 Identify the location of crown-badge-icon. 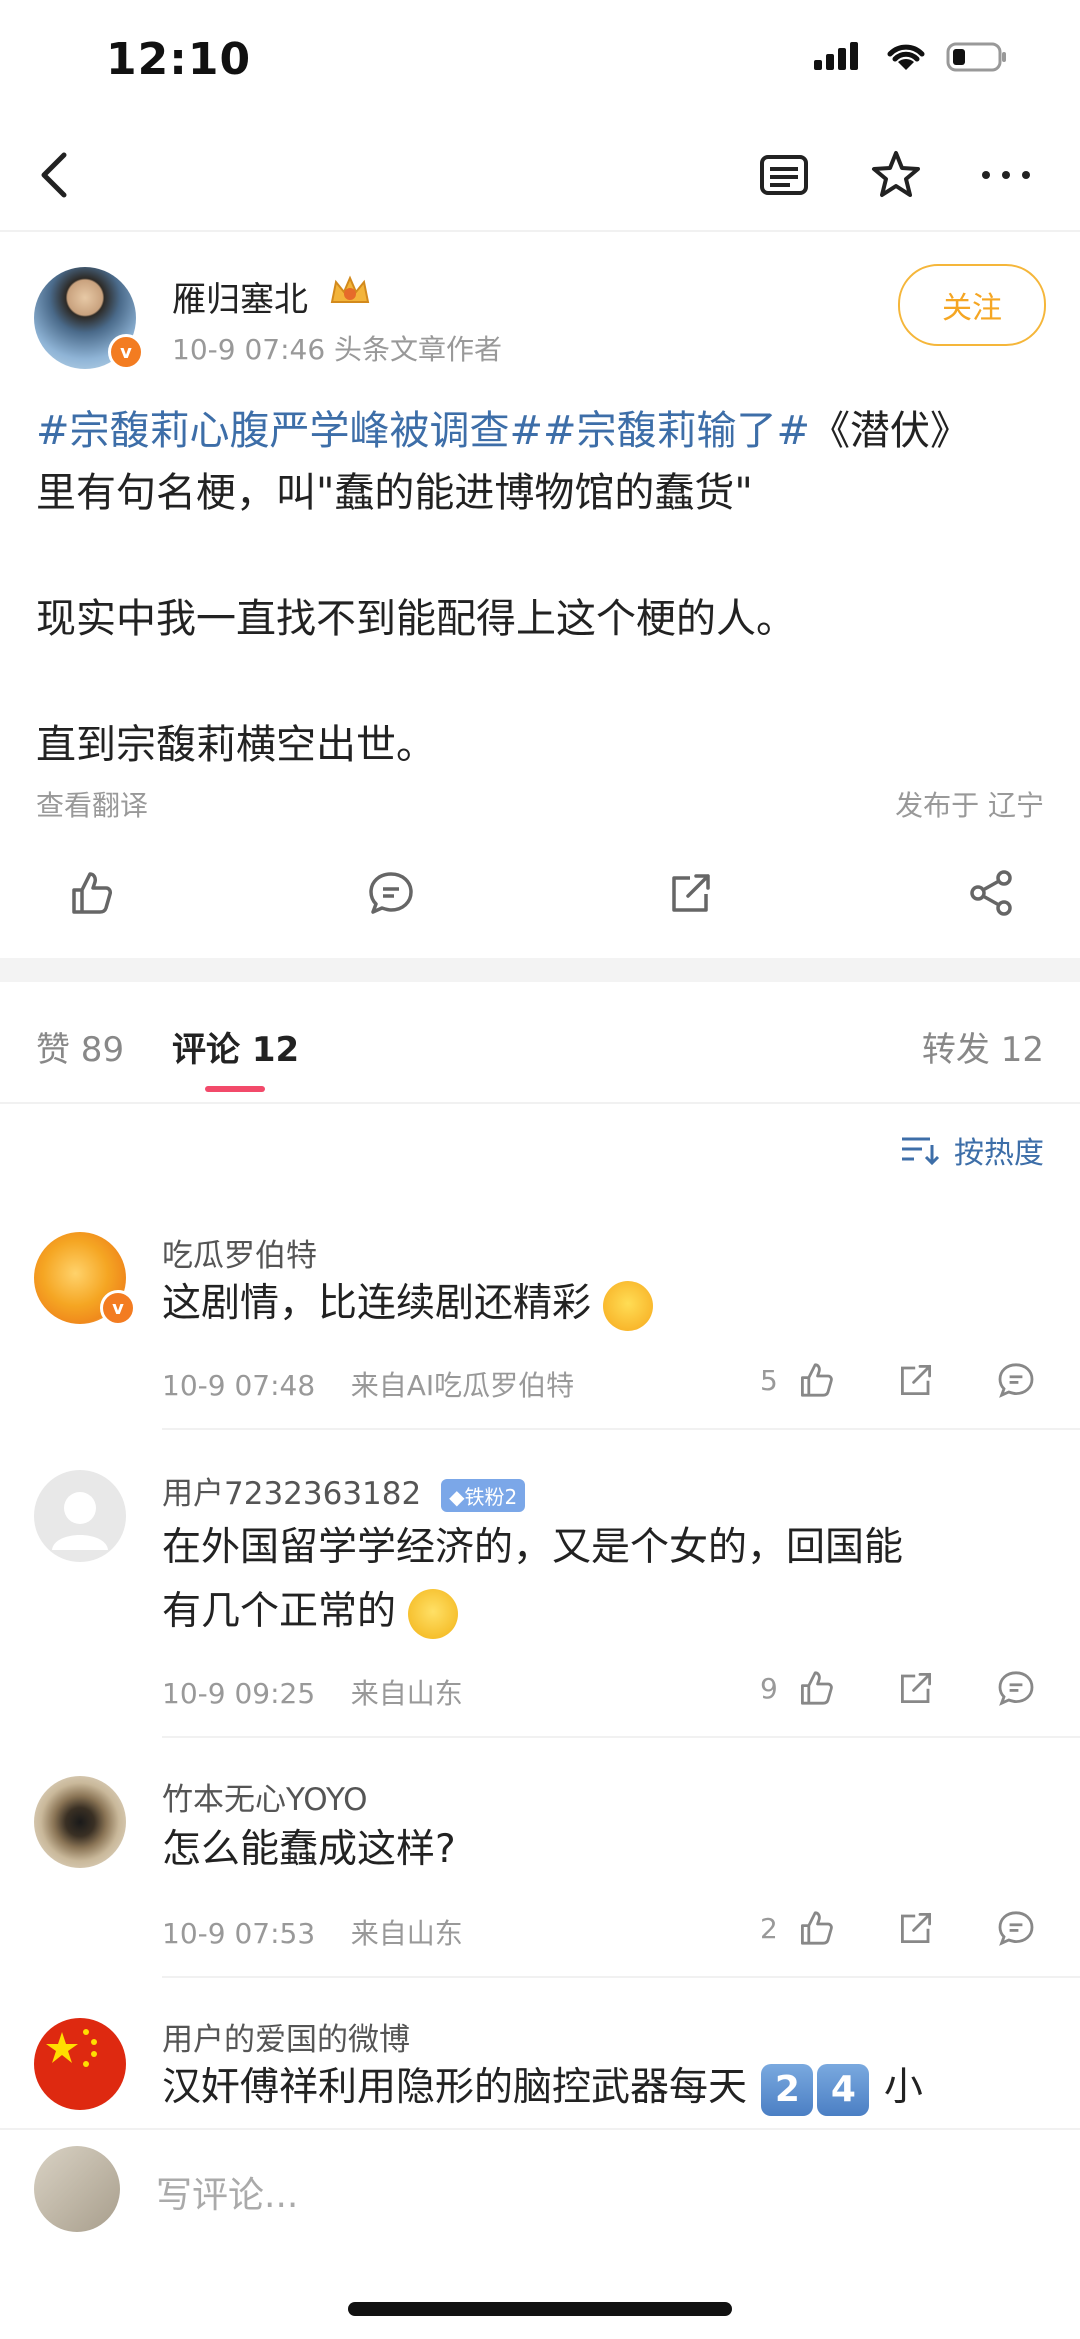
(350, 289).